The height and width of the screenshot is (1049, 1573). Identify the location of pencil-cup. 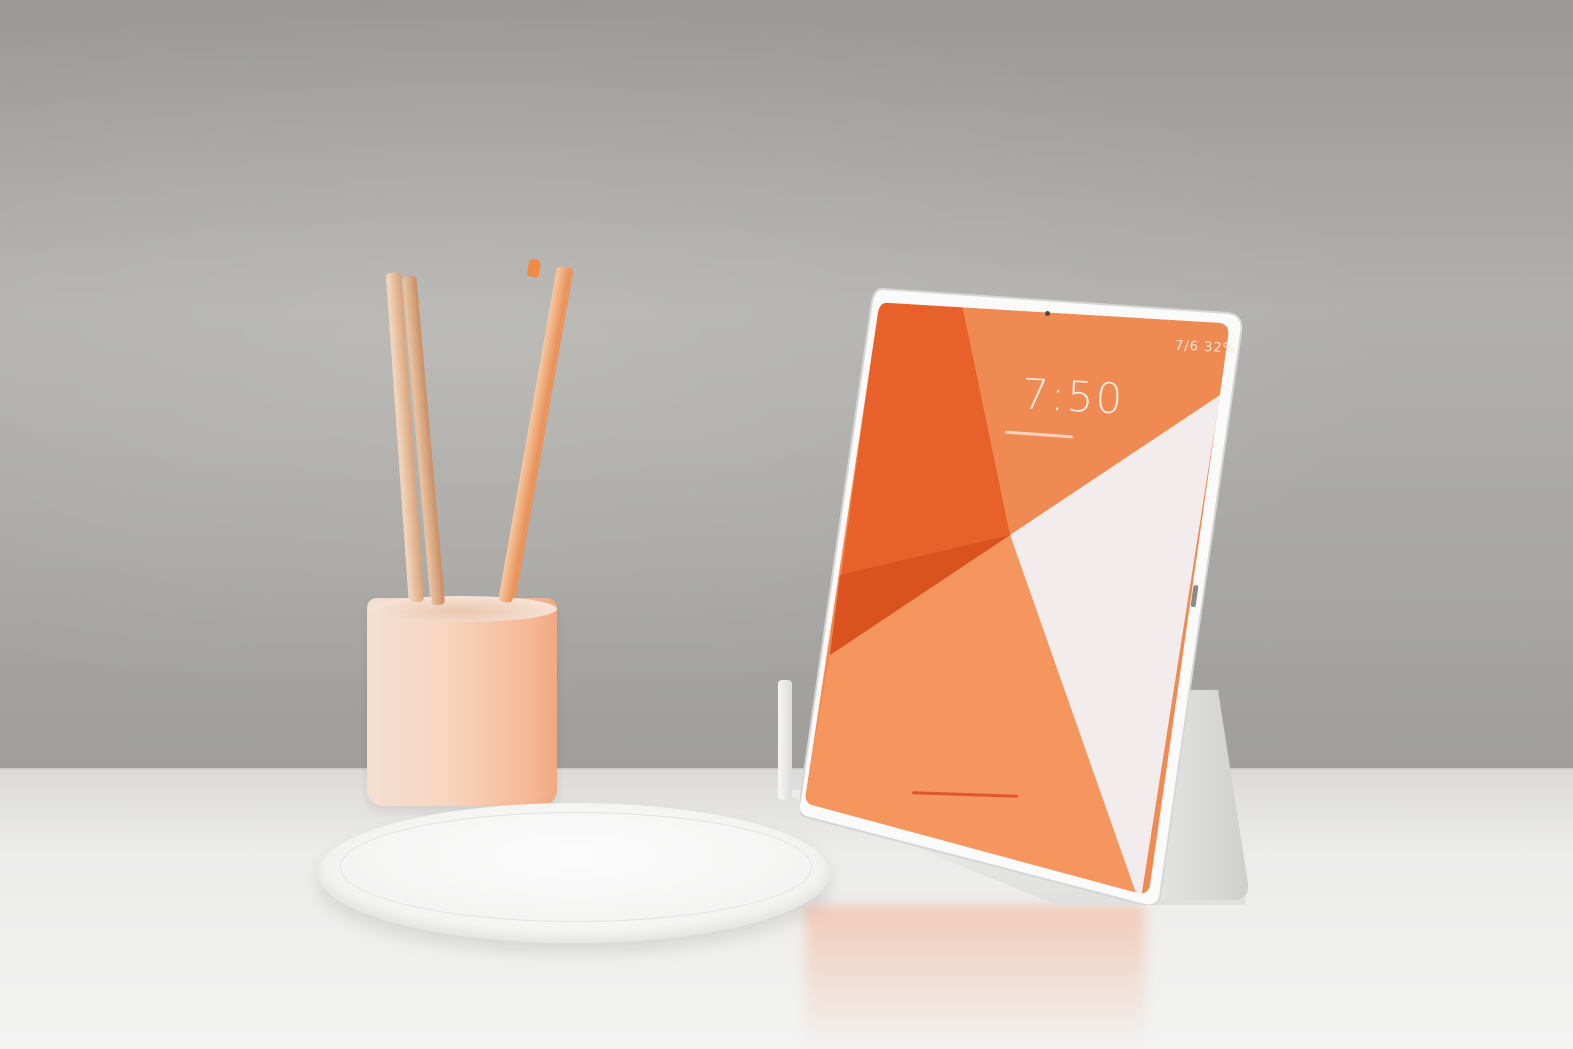
(462, 702).